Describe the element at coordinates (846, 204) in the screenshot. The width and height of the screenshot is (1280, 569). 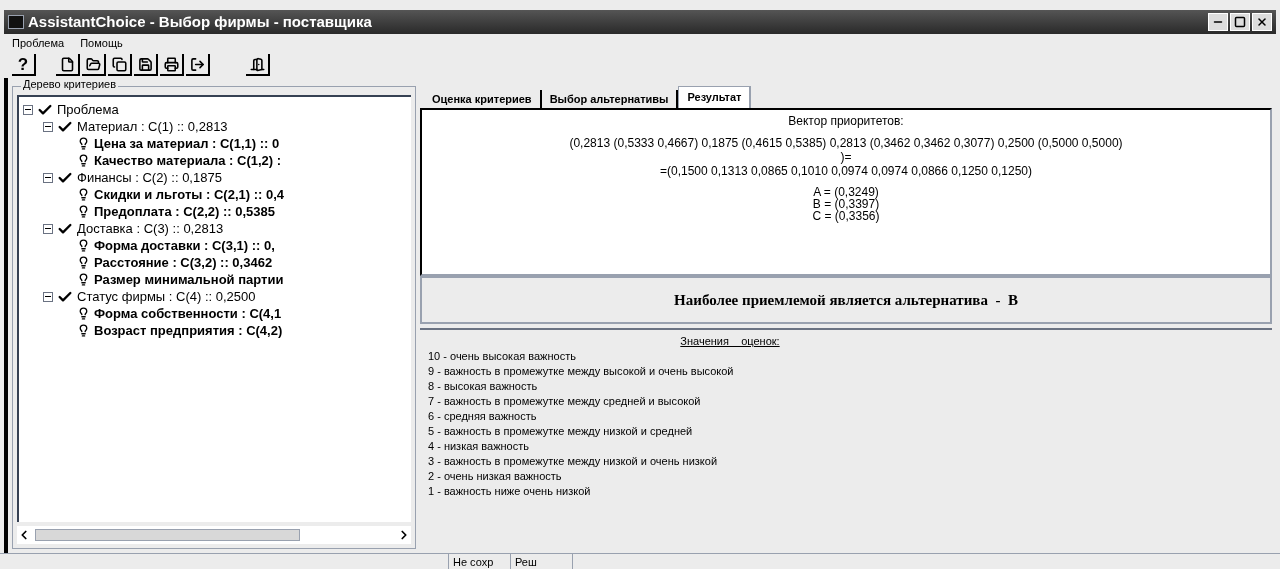
I see `alternative-score: B = (0,3397)` at that location.